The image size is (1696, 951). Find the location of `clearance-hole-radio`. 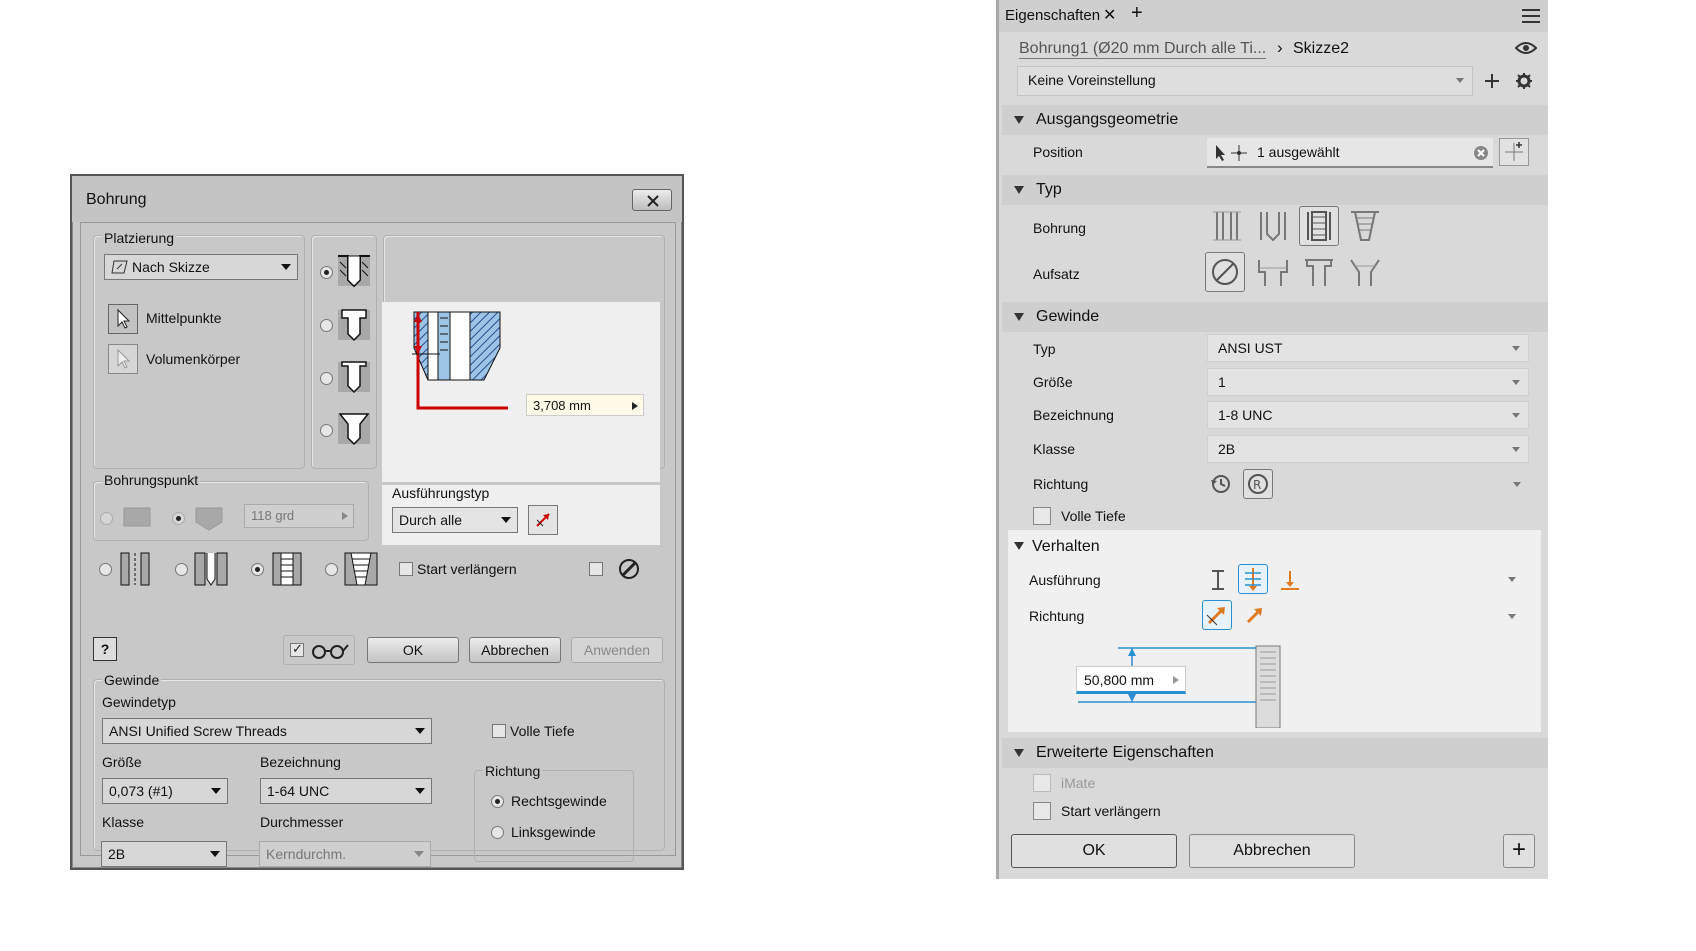

clearance-hole-radio is located at coordinates (181, 569).